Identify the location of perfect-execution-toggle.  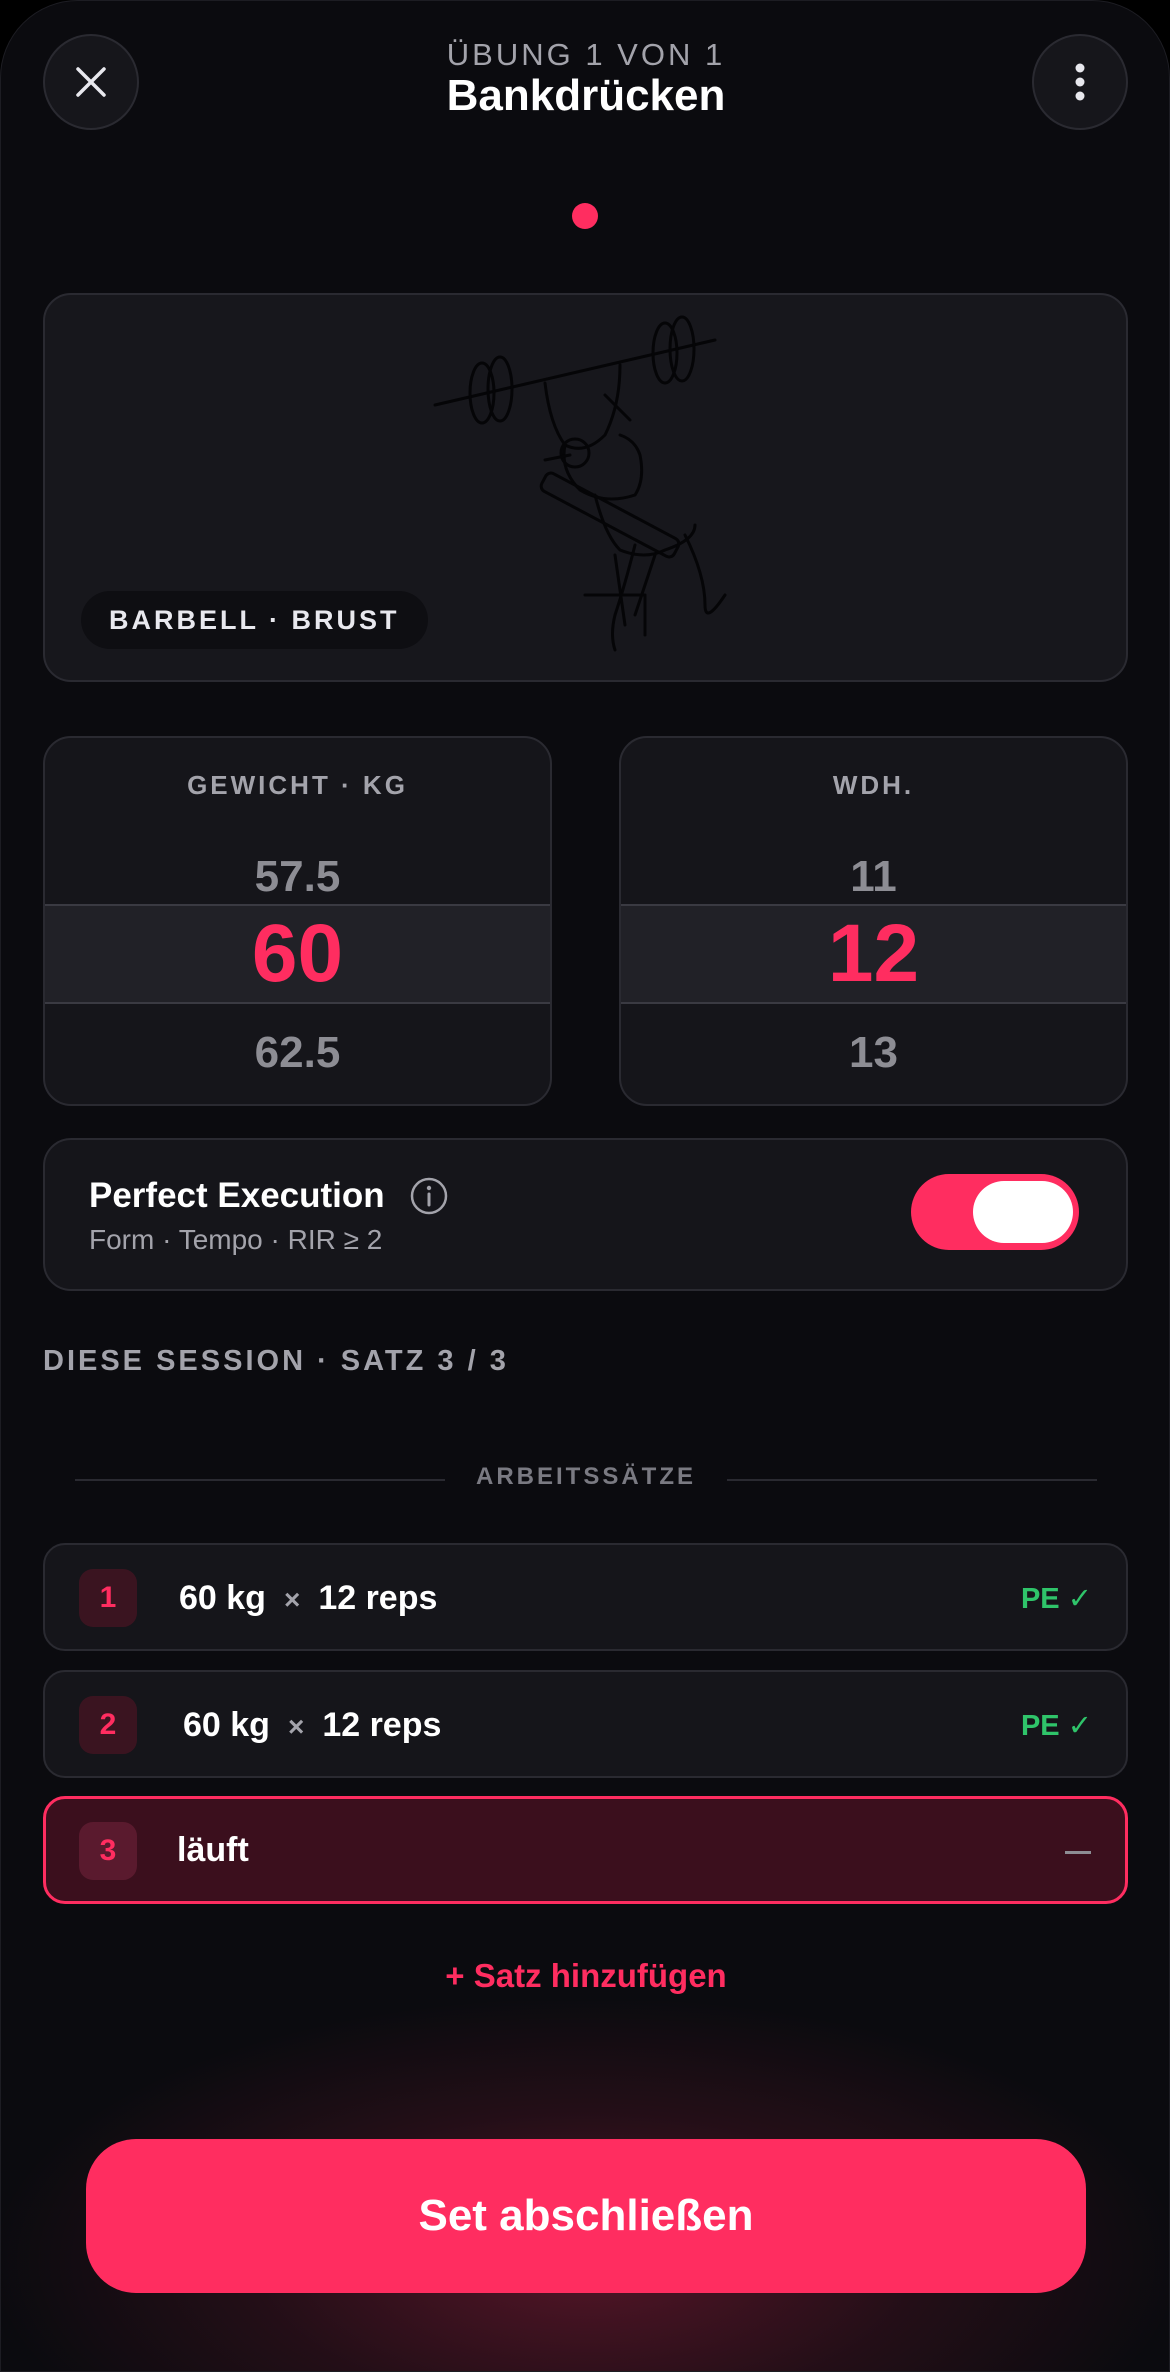
(995, 1212).